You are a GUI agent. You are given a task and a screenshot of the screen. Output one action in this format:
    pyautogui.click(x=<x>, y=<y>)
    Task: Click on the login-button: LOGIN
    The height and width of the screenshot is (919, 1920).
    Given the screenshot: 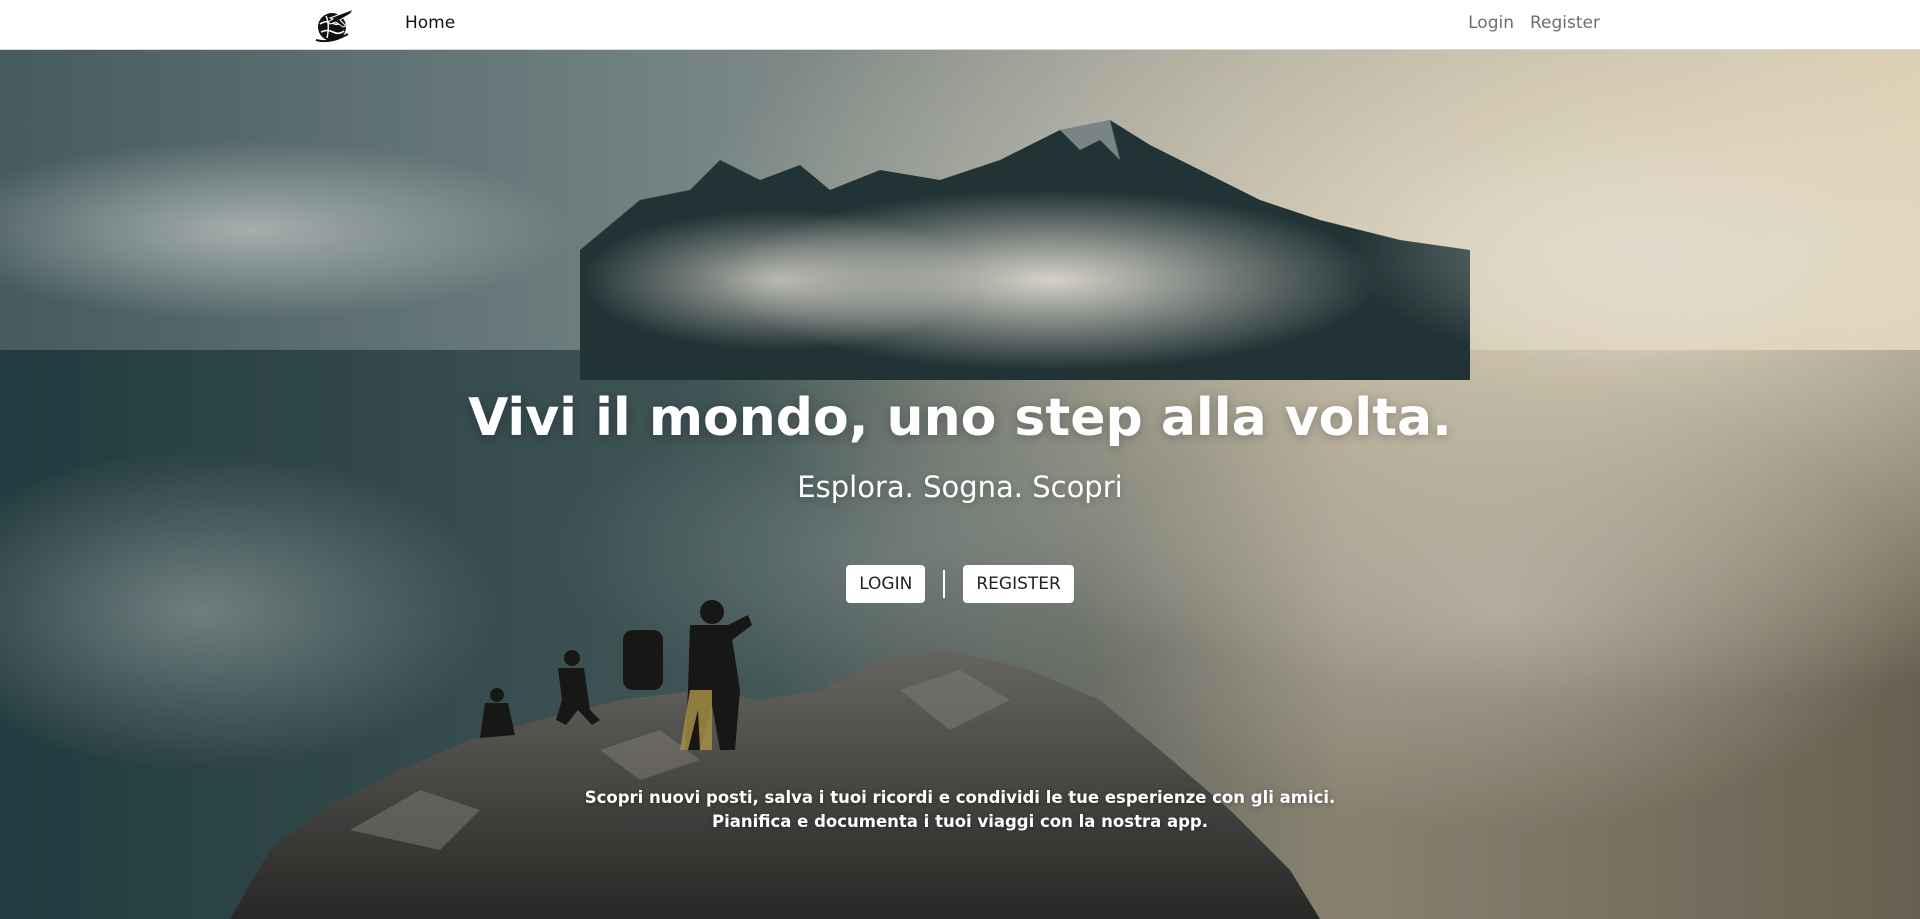 What is the action you would take?
    pyautogui.click(x=886, y=584)
    